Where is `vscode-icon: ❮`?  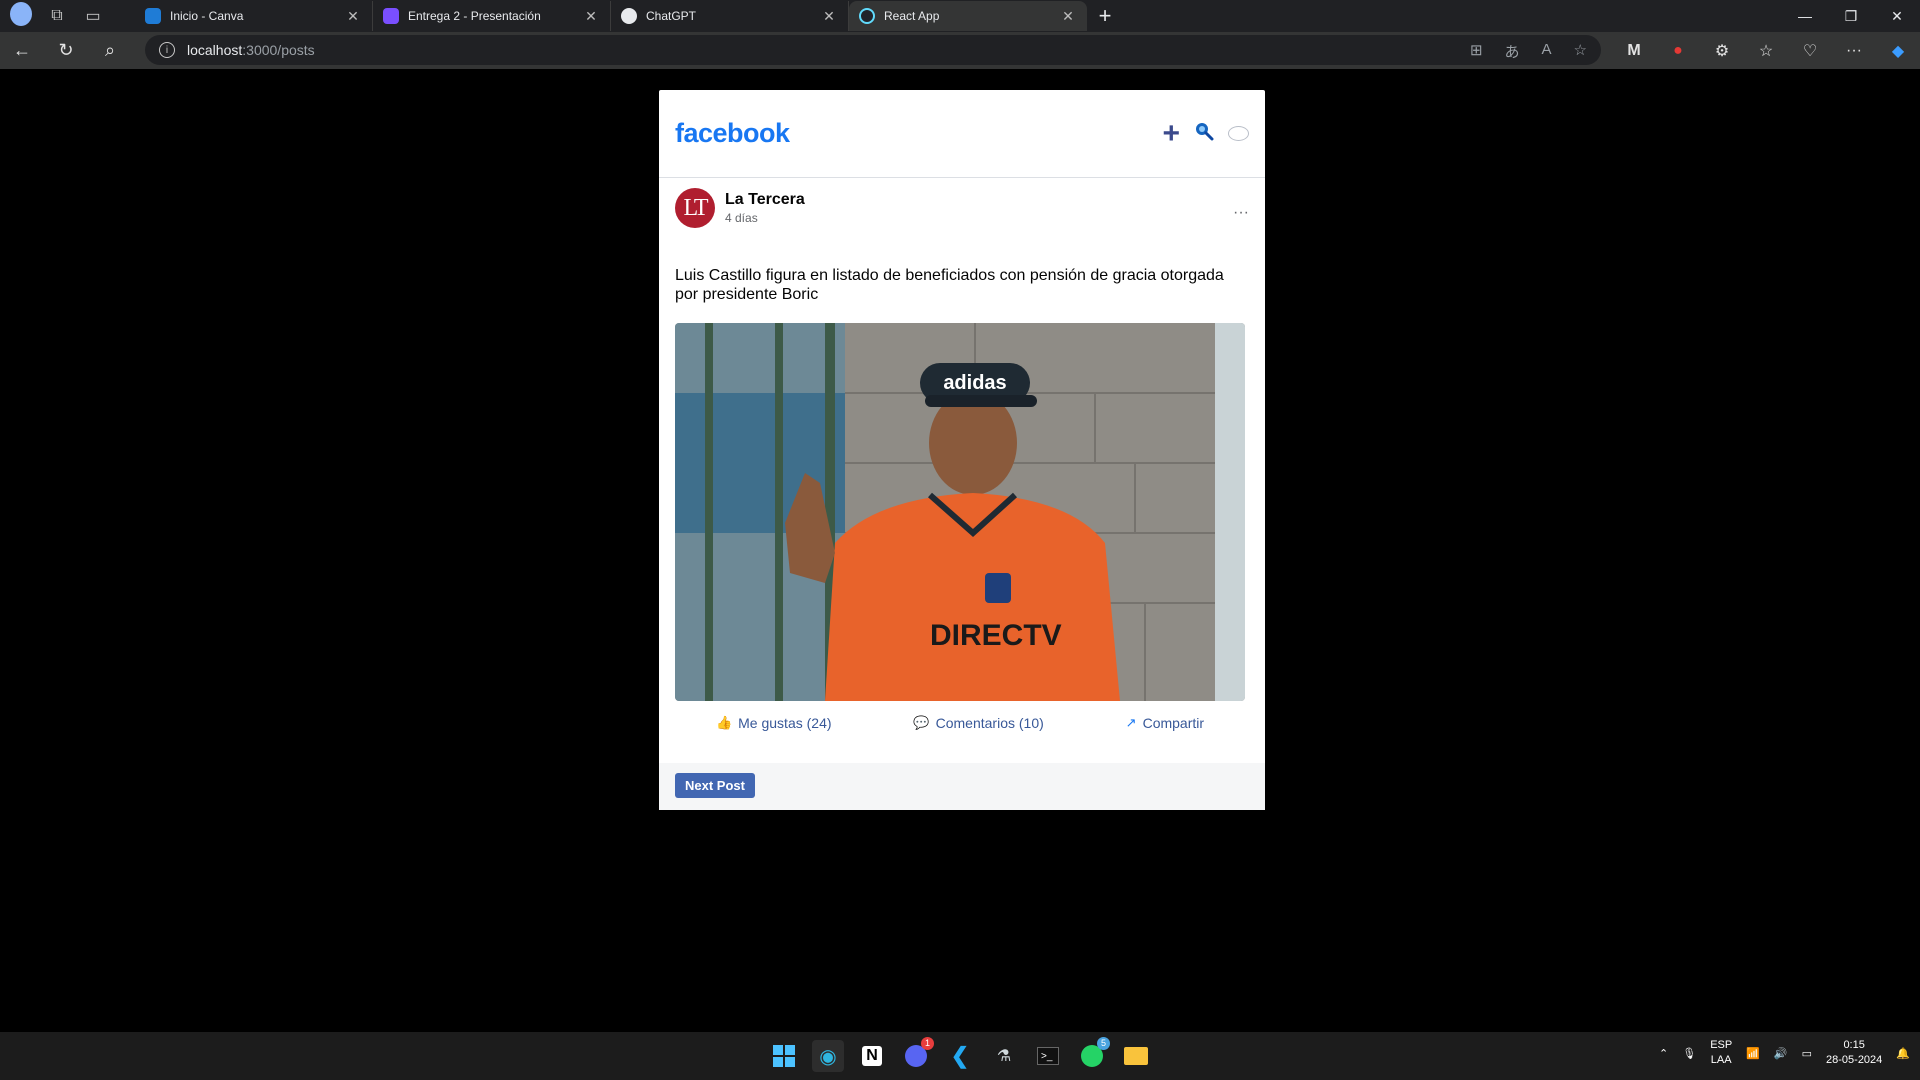 vscode-icon: ❮ is located at coordinates (960, 1055).